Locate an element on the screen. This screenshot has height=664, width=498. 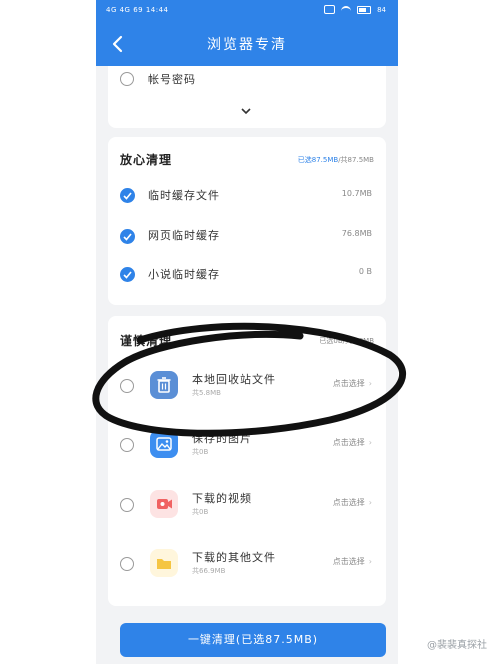
nav-bar: 浏览器专清 is located at coordinates (247, 44).